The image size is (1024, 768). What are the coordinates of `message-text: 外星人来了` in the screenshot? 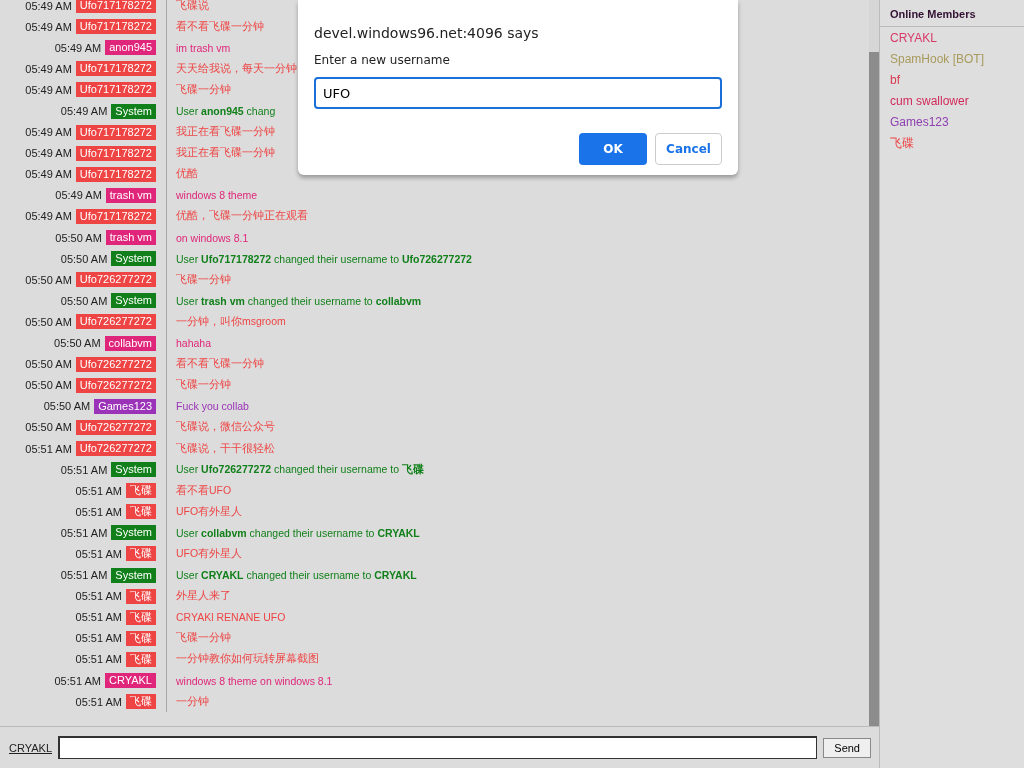 It's located at (203, 596).